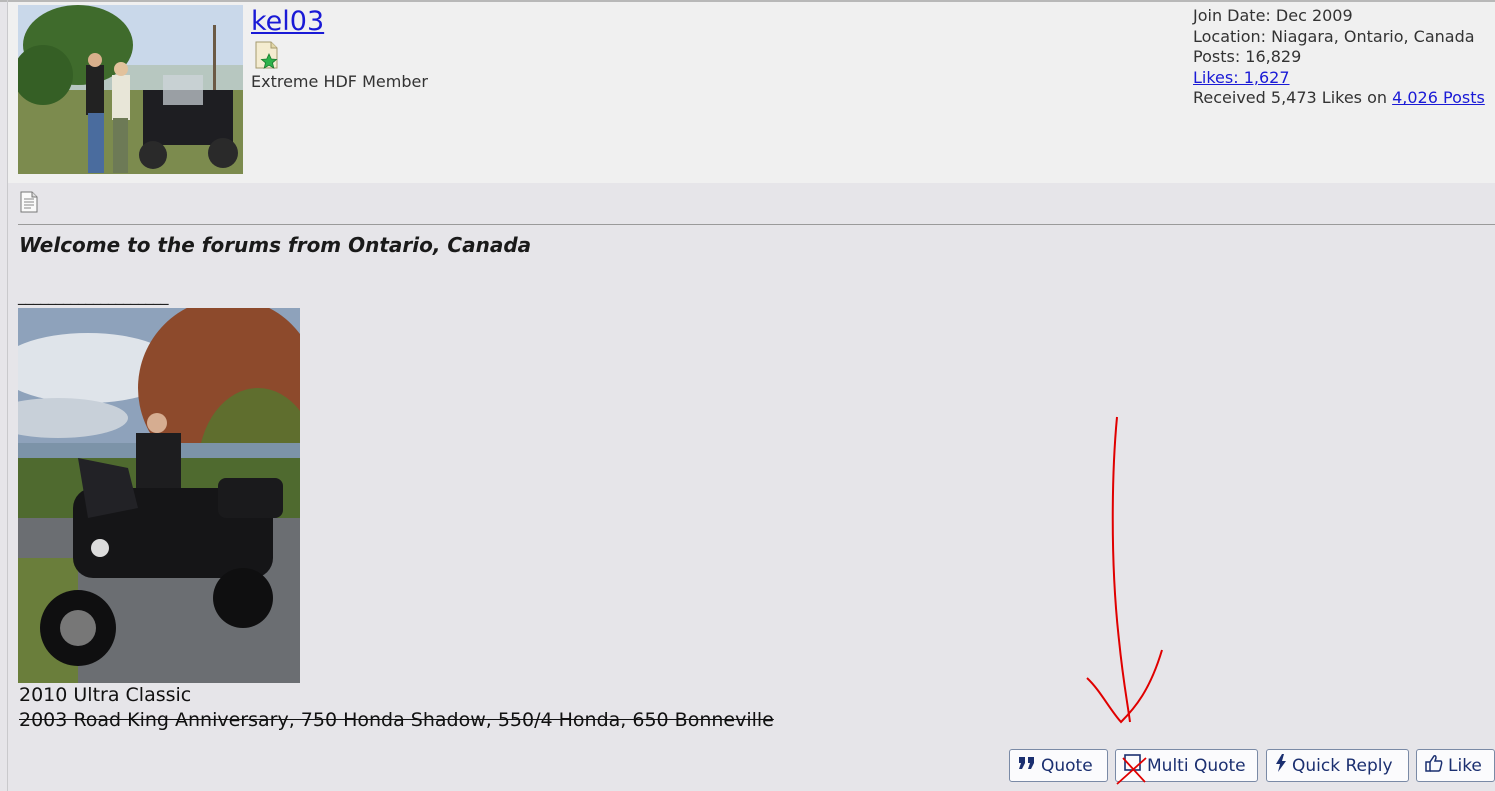  I want to click on like-button: Like, so click(1455, 765).